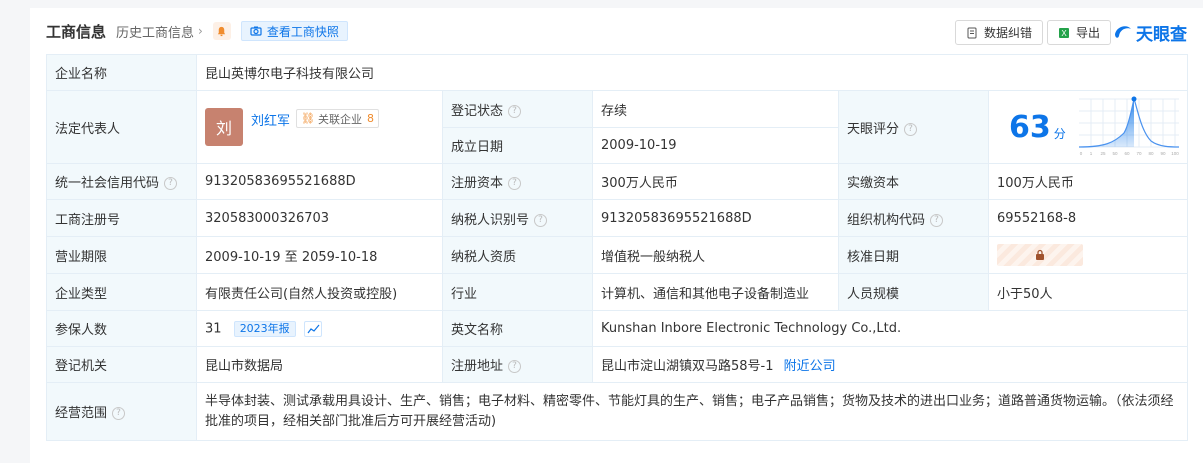 The image size is (1203, 463). I want to click on taxpayer-qual-value: 增值税一般纳税人, so click(715, 255).